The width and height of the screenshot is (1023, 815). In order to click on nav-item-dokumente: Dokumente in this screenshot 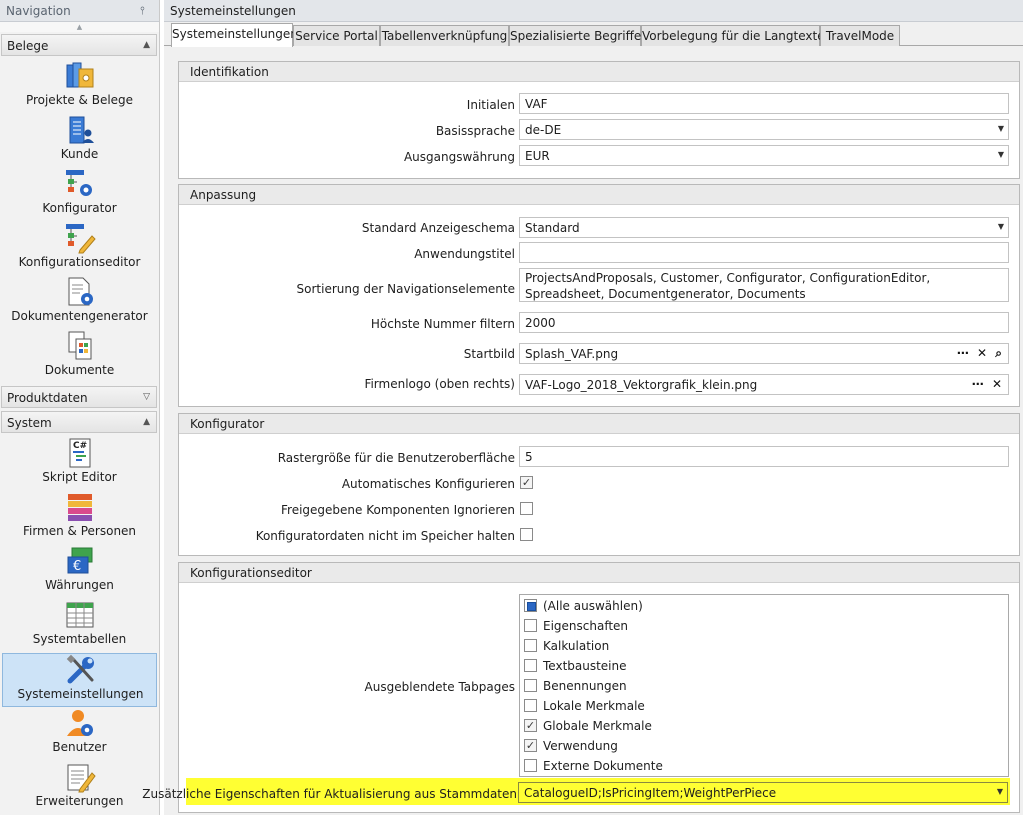, I will do `click(79, 357)`.